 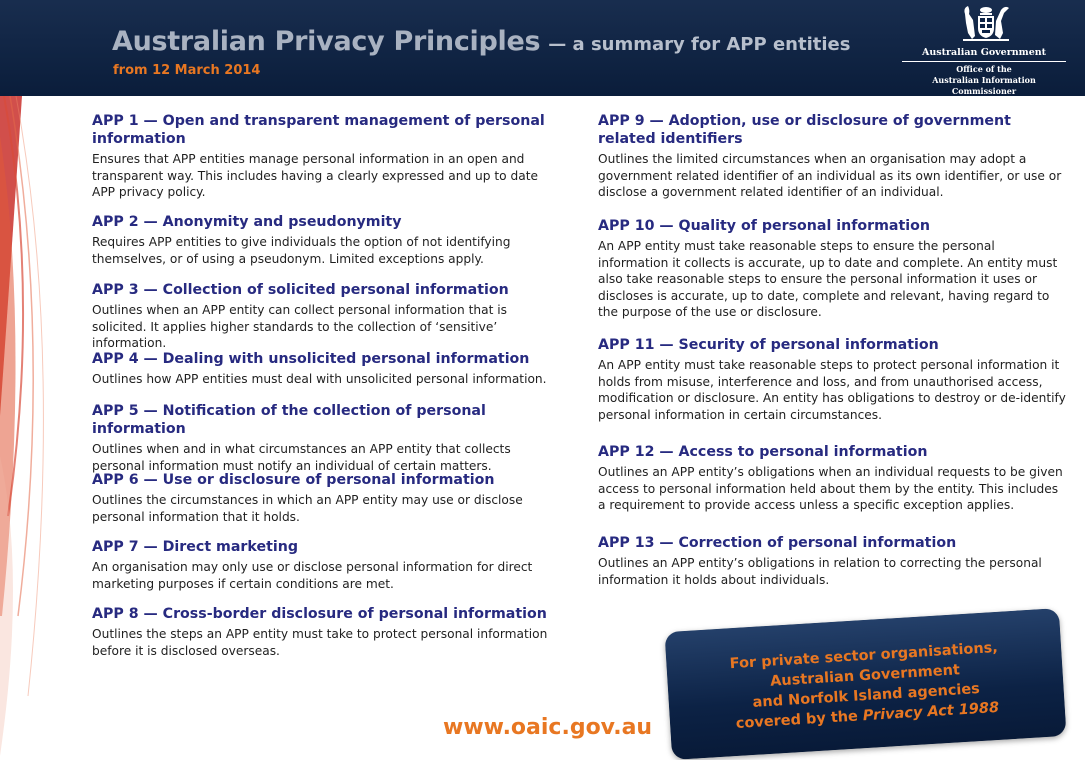 I want to click on logo-divider, so click(x=984, y=61).